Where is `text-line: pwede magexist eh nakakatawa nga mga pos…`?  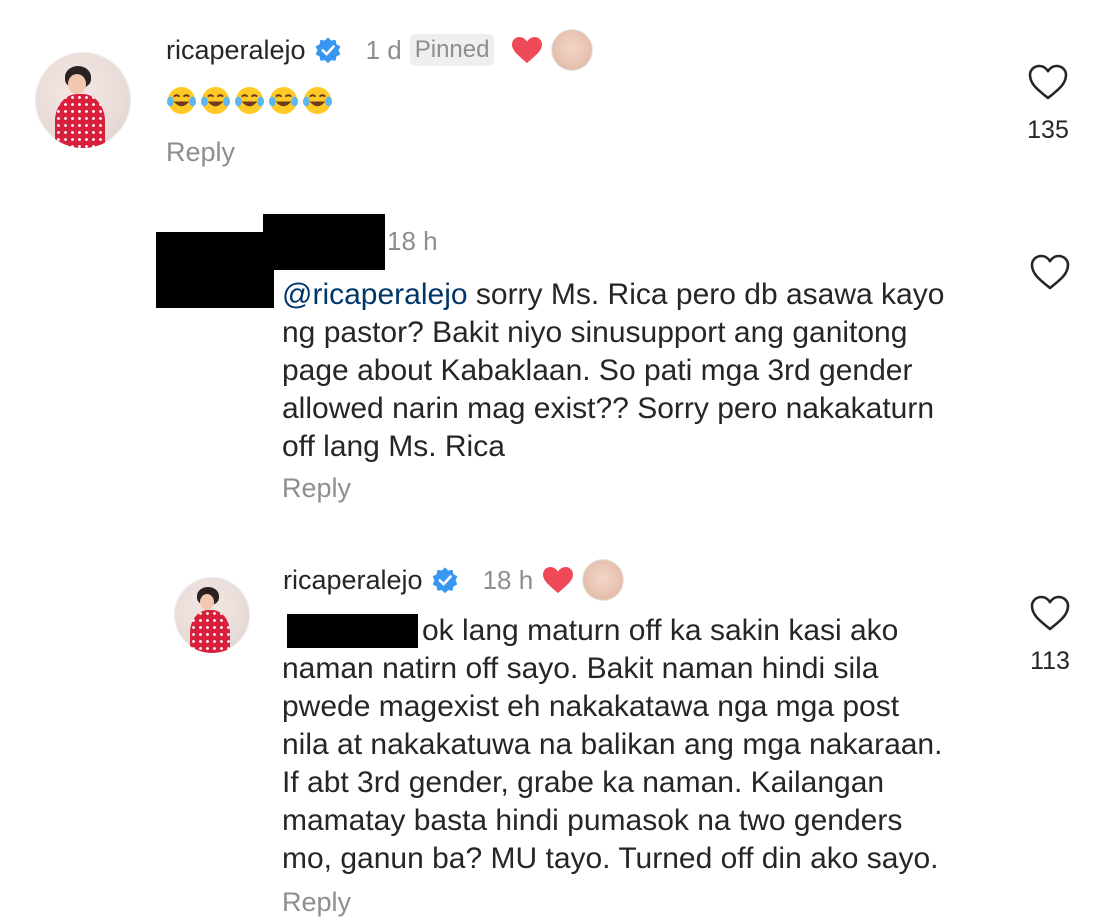
text-line: pwede magexist eh nakakatawa nga mga pos… is located at coordinates (591, 706).